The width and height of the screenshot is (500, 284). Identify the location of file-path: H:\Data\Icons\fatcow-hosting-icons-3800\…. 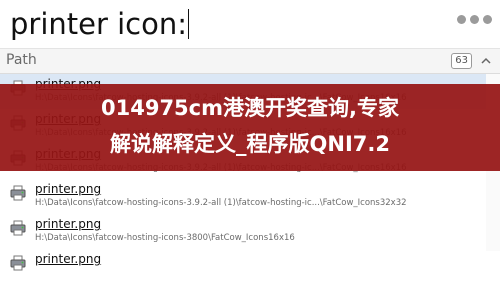
(165, 238).